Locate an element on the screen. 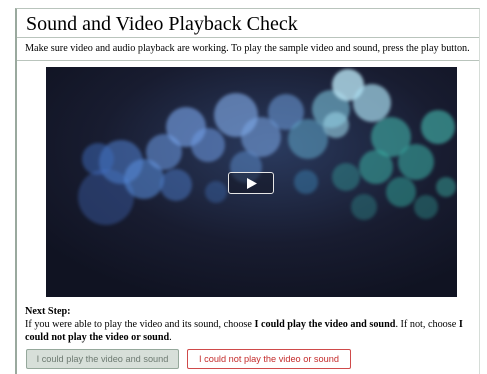 The image size is (487, 374). next-step-heading: Next Step: is located at coordinates (48, 311).